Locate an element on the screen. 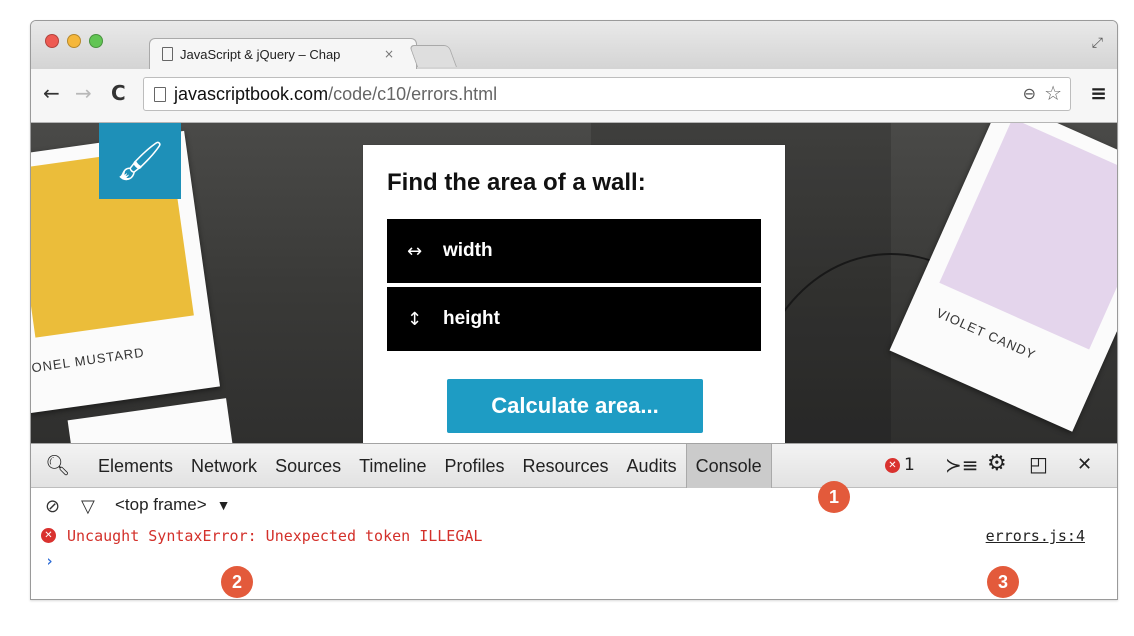  error-count: 1 is located at coordinates (909, 465).